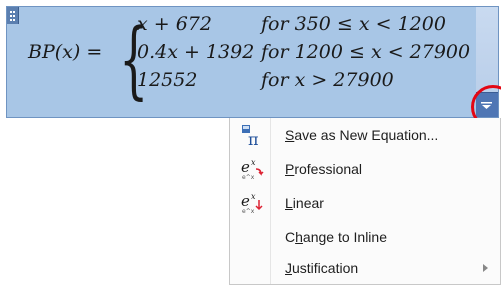 This screenshot has height=285, width=501. What do you see at coordinates (65, 52) in the screenshot?
I see `equation-lhs: BP(x) =` at bounding box center [65, 52].